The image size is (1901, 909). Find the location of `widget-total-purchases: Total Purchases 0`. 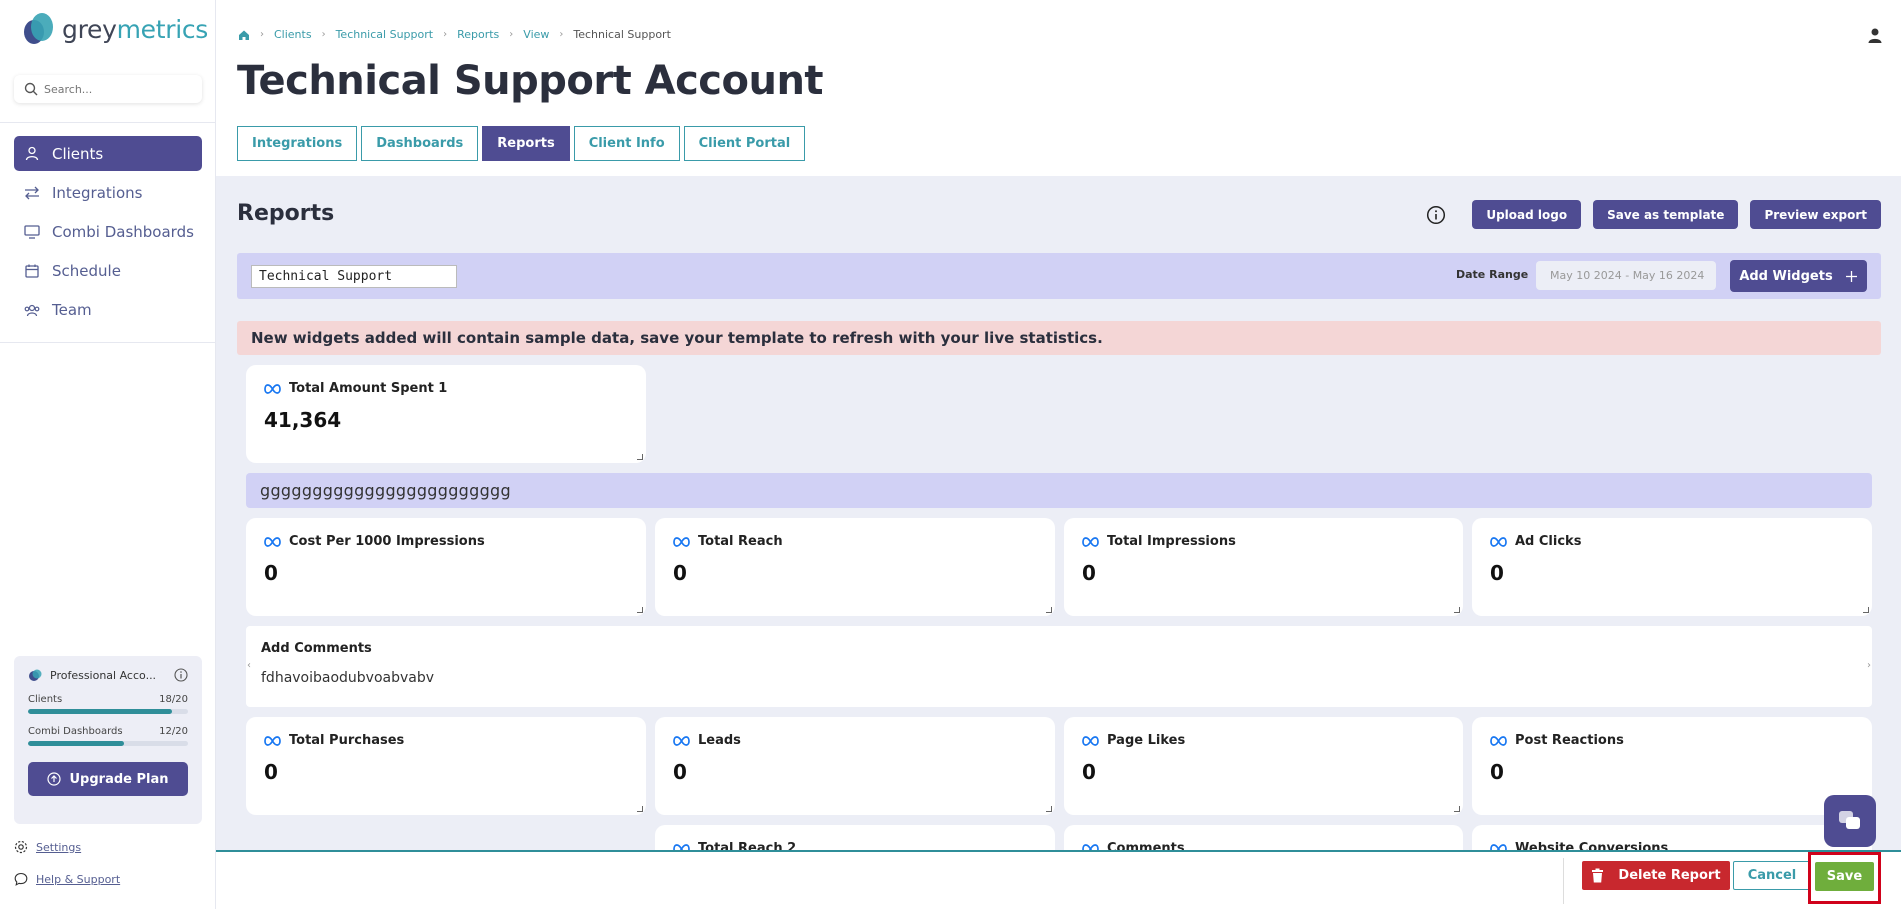

widget-total-purchases: Total Purchases 0 is located at coordinates (446, 766).